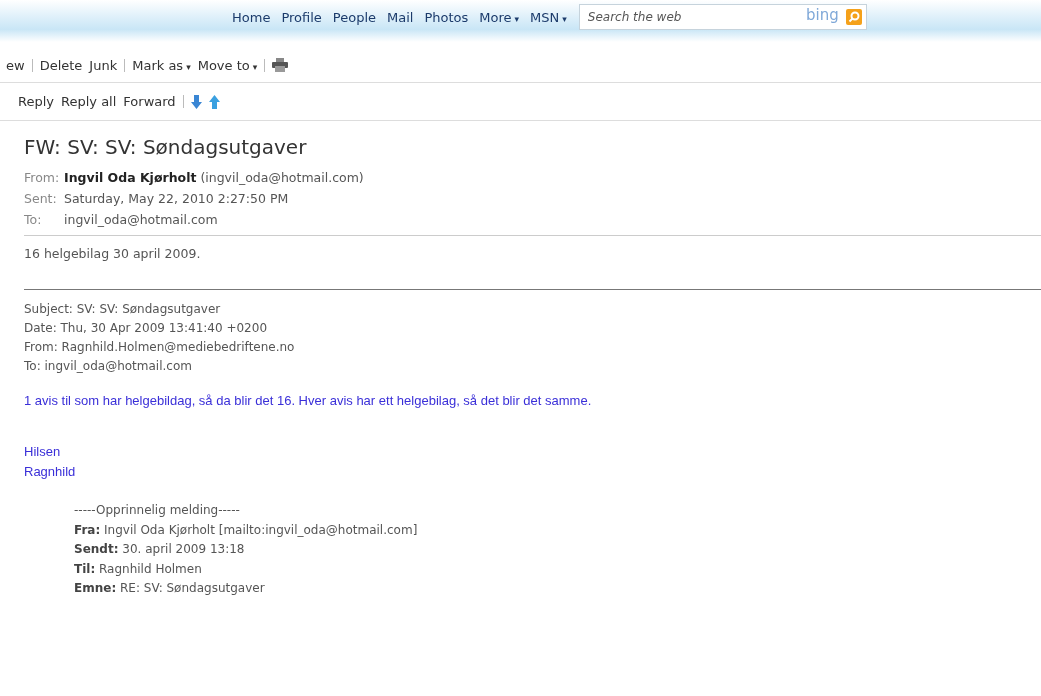 This screenshot has height=696, width=1041. I want to click on forwarded-header: Date: Thu, 30 Apr 2009 13:41:40 +0200, so click(146, 328).